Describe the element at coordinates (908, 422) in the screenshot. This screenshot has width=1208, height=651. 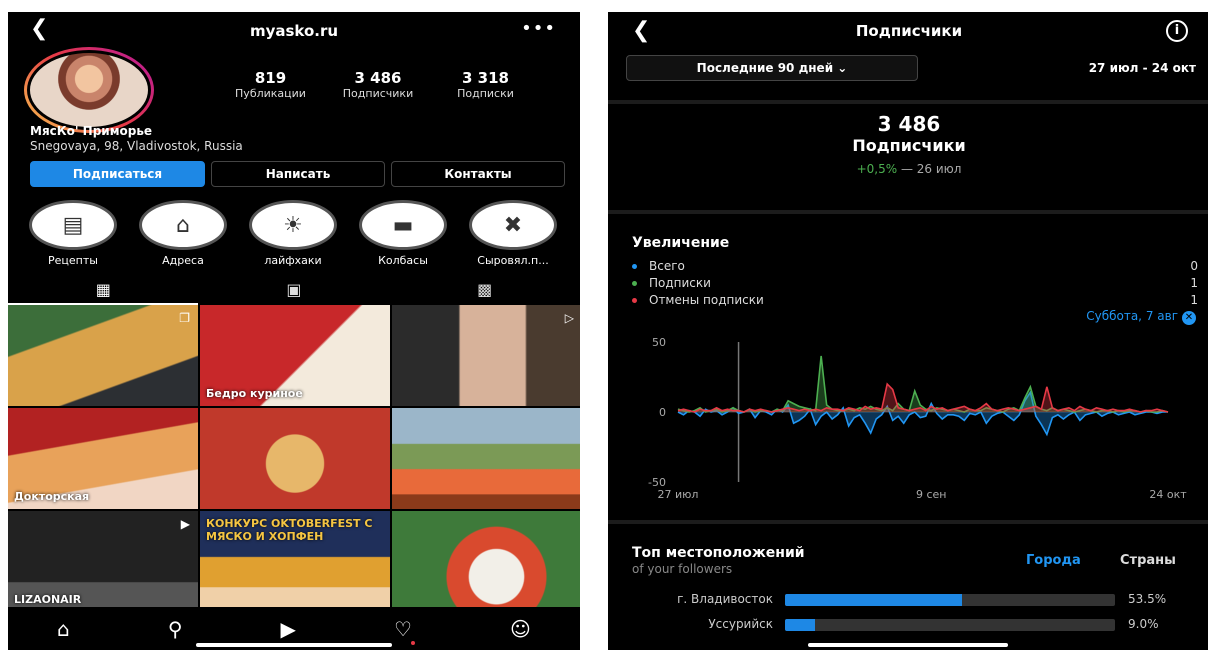
I see `growth-chart: 500-5027 июл 9 сен 24 окт` at that location.